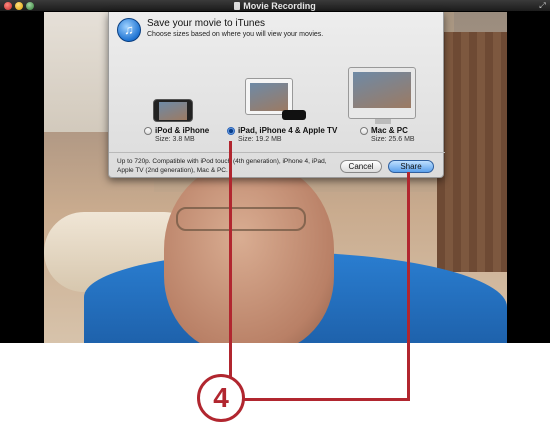 Image resolution: width=550 pixels, height=431 pixels. I want to click on ipod-iphone-device-image, so click(173, 110).